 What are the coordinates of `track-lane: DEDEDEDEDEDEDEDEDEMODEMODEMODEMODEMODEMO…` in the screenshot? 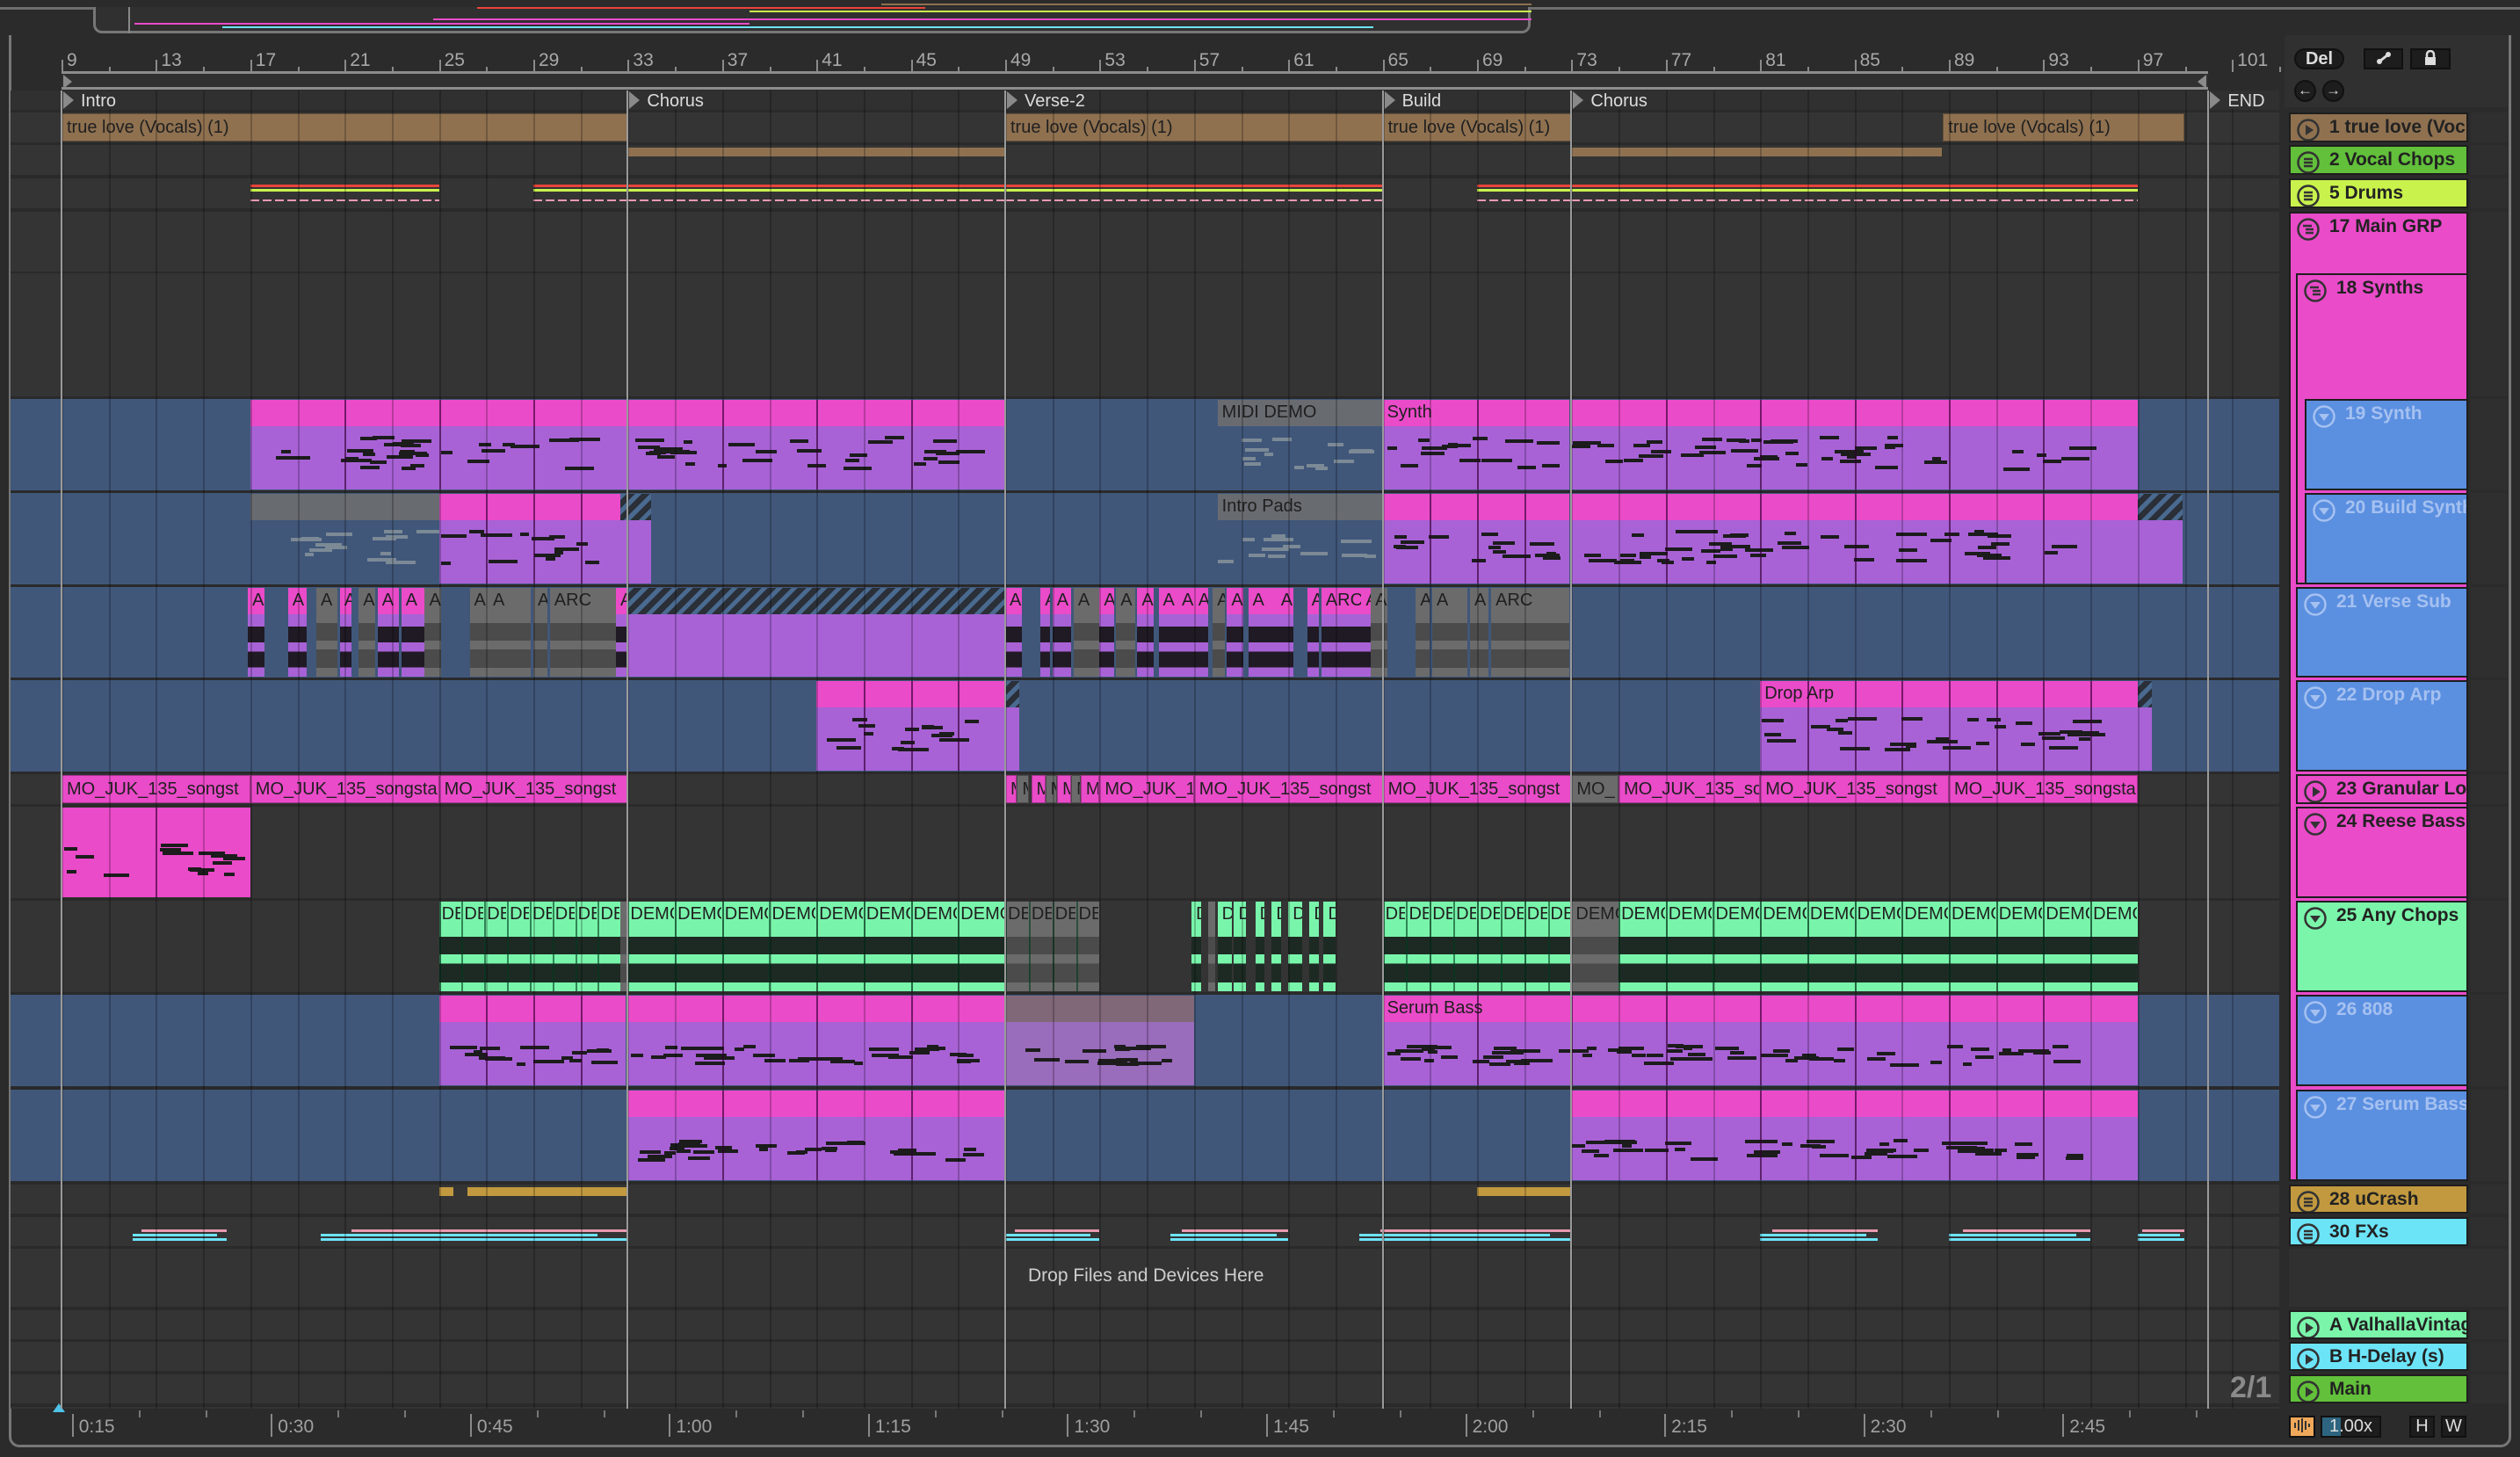 It's located at (1145, 946).